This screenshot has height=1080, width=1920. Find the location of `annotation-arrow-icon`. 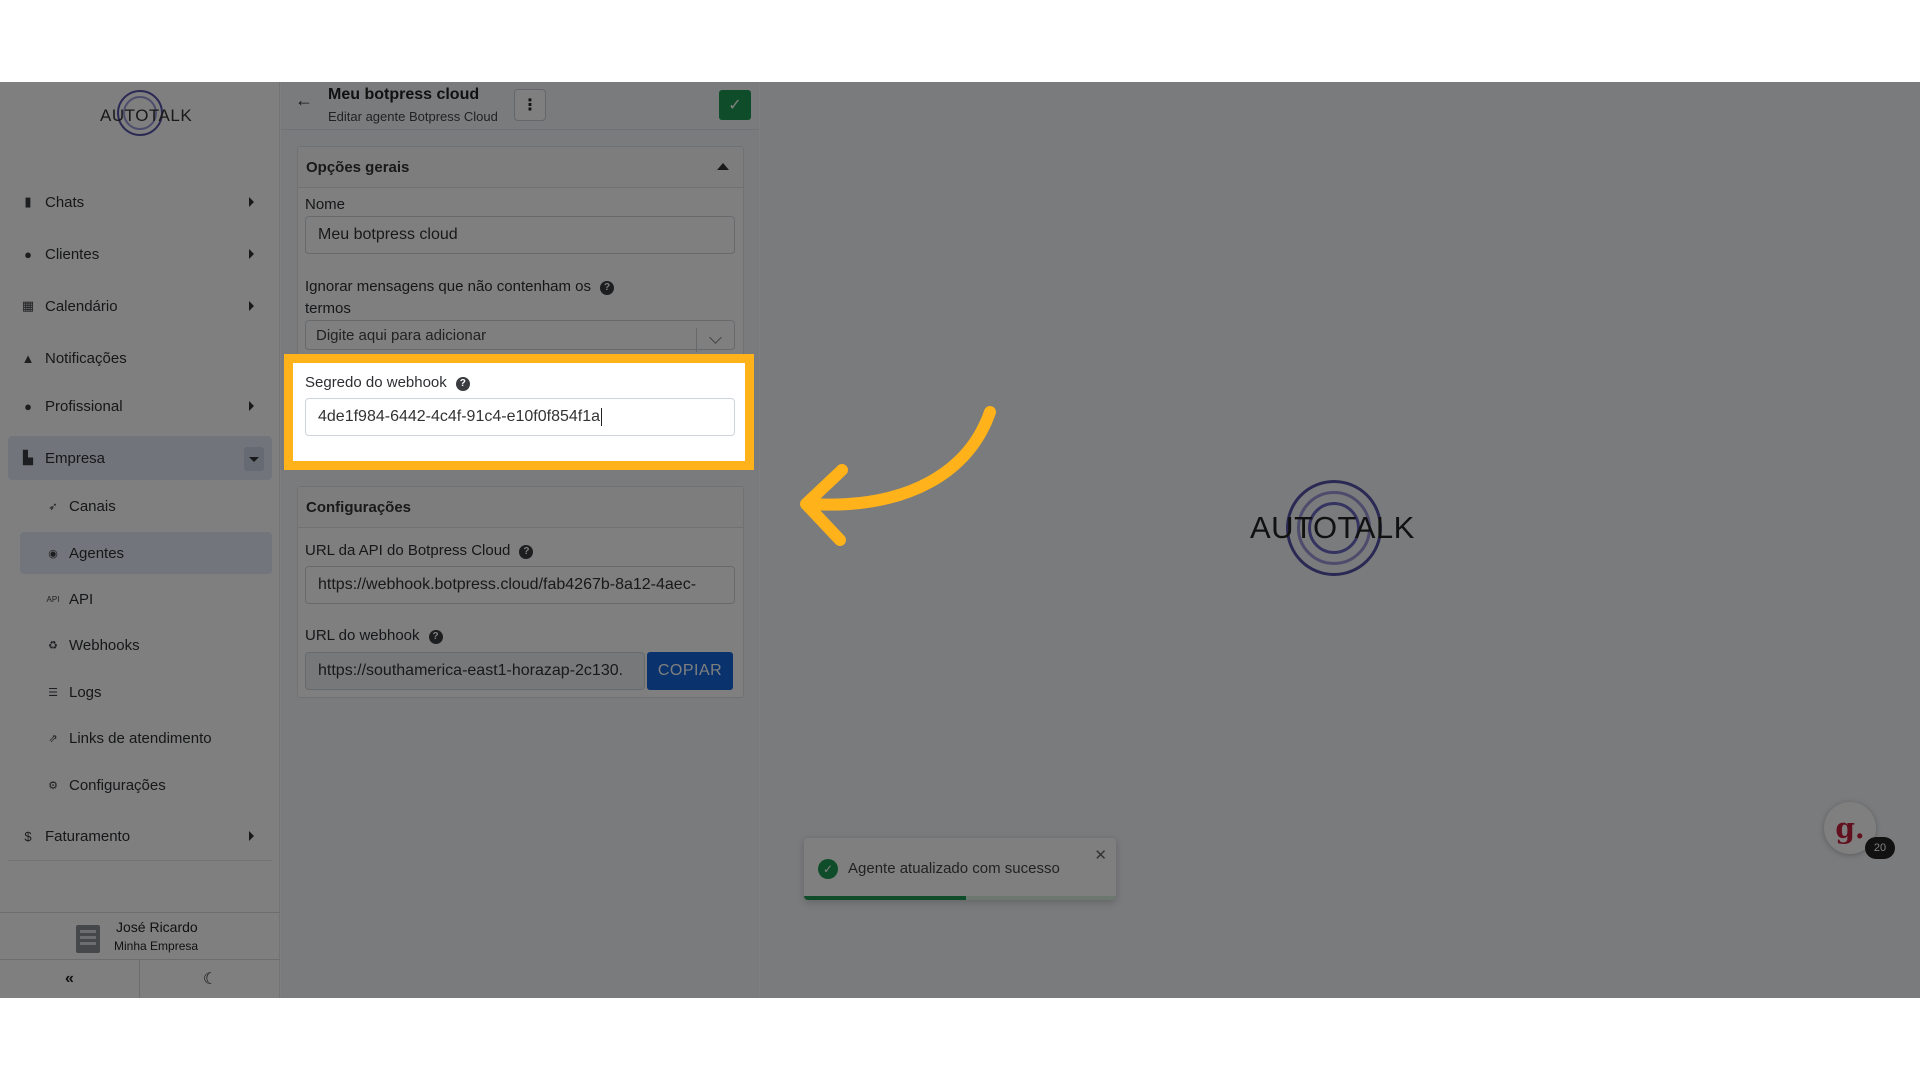

annotation-arrow-icon is located at coordinates (898, 476).